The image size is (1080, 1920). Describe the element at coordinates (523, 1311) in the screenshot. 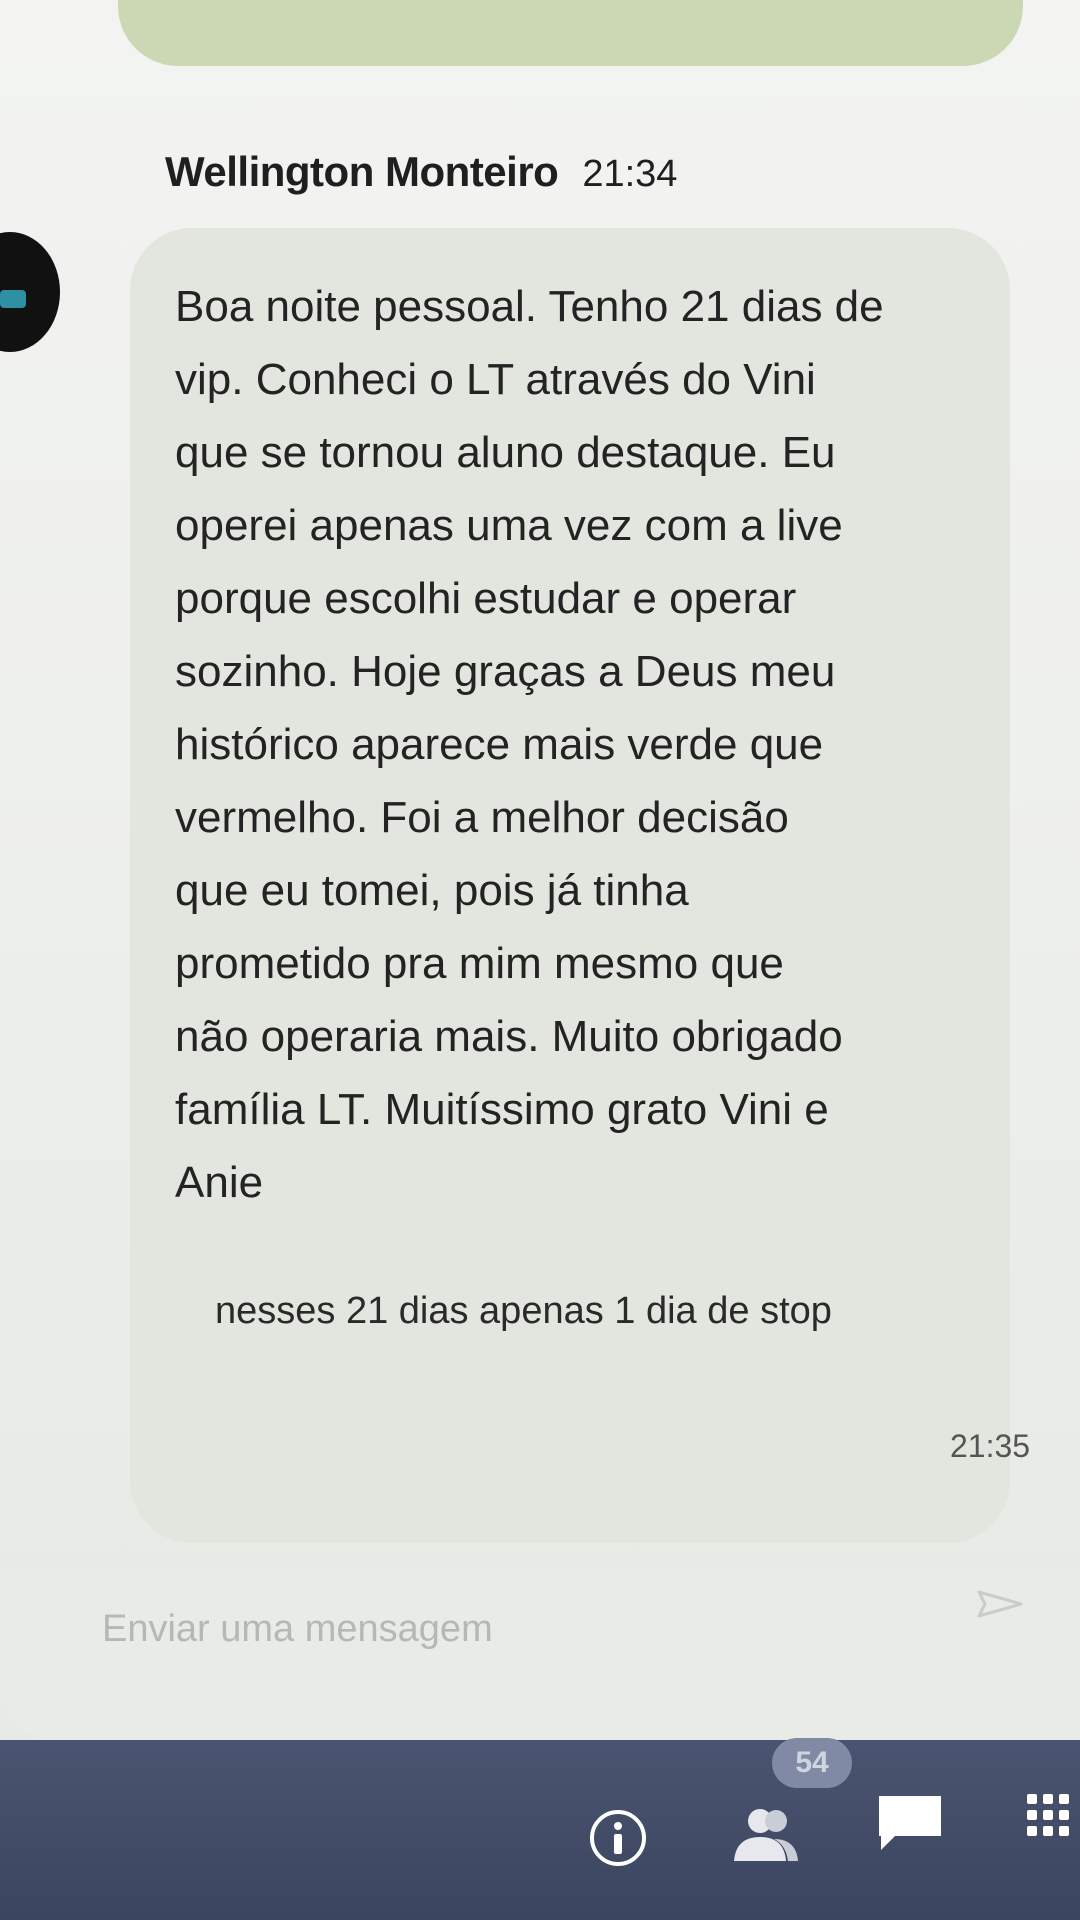

I see `followup-message-text: nesses 21 dias apenas 1 dia de stop` at that location.